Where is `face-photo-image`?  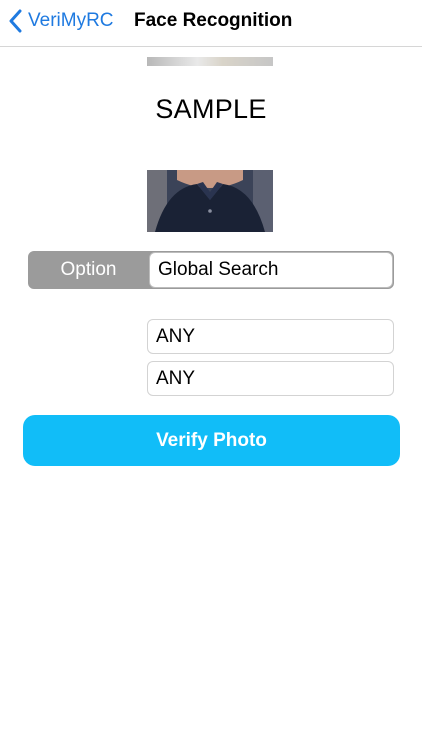 face-photo-image is located at coordinates (210, 201).